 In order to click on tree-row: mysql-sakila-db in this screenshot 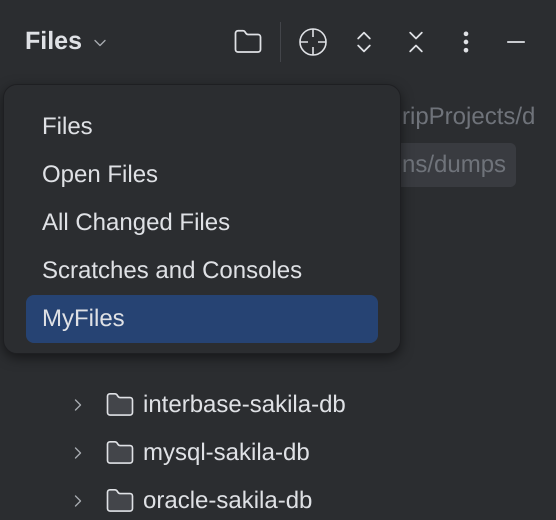, I will do `click(278, 453)`.